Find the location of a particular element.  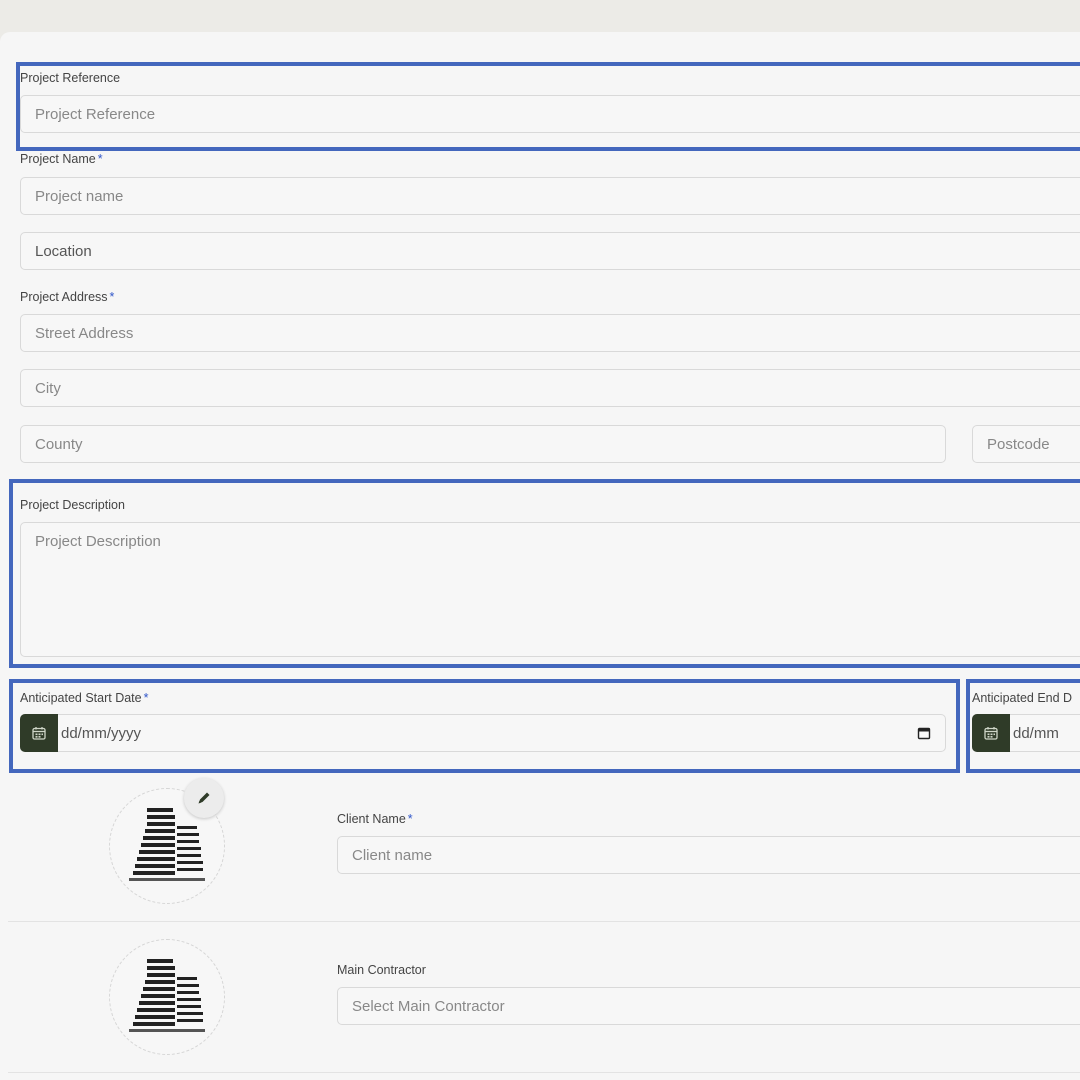

project-name-placeholder: Project name is located at coordinates (79, 196).